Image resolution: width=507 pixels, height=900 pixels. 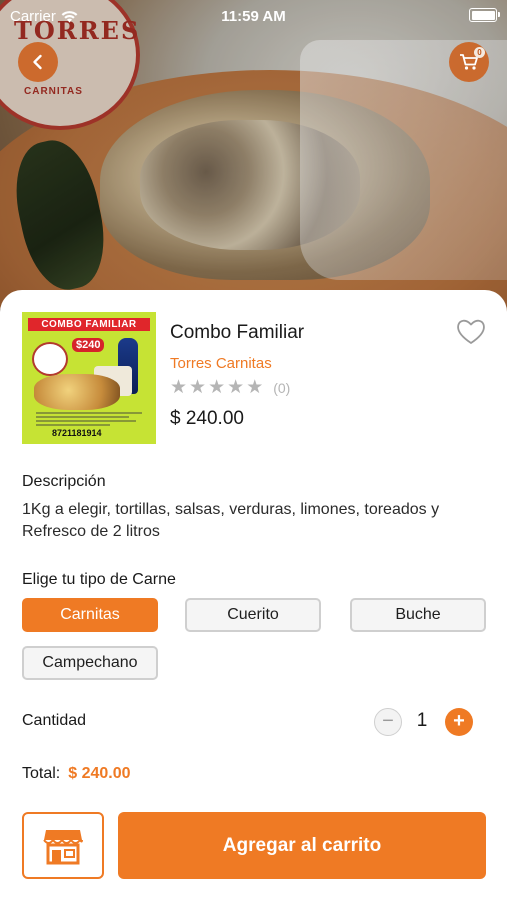 What do you see at coordinates (237, 332) in the screenshot?
I see `product-name: Combo Familiar` at bounding box center [237, 332].